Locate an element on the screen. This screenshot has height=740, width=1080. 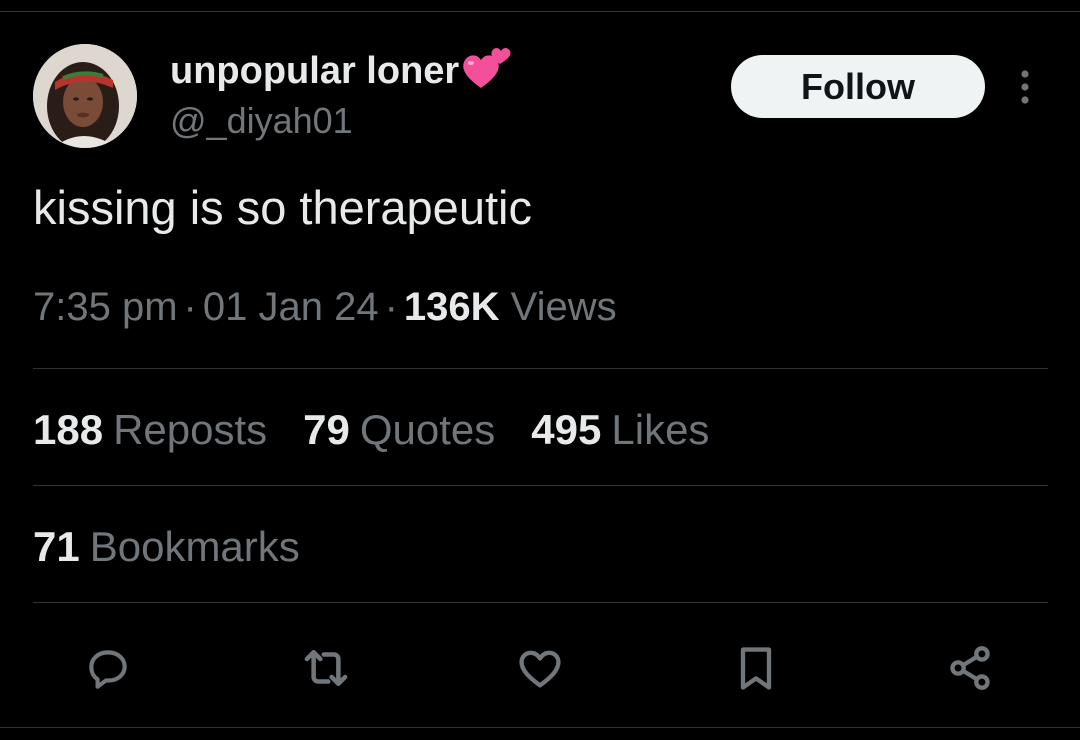
repost-icon is located at coordinates (326, 668).